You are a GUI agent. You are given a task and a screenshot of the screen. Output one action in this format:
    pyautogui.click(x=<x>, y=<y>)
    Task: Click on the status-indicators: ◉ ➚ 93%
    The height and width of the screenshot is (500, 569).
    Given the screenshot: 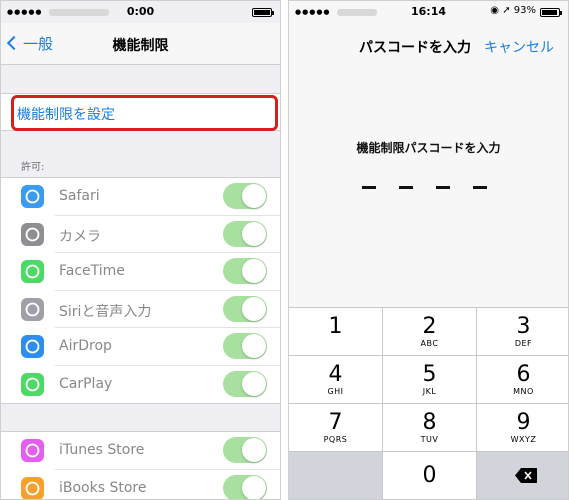 What is the action you would take?
    pyautogui.click(x=513, y=10)
    